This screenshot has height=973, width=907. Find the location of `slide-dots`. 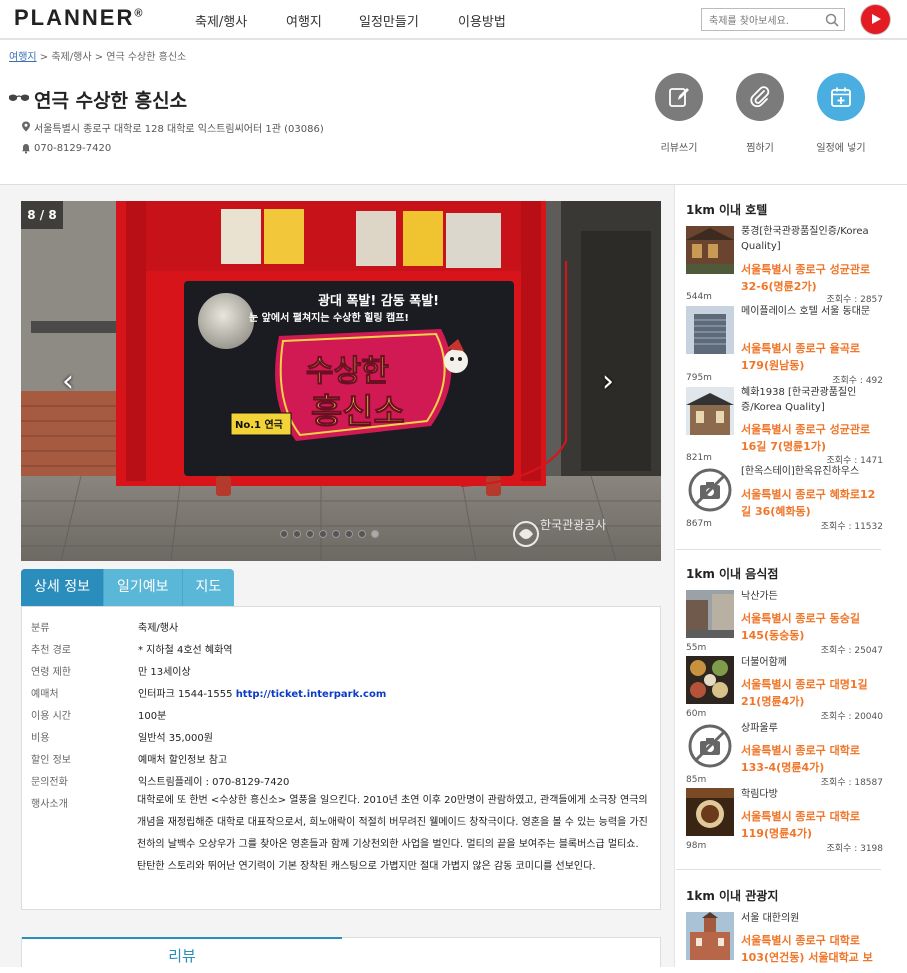

slide-dots is located at coordinates (332, 530).